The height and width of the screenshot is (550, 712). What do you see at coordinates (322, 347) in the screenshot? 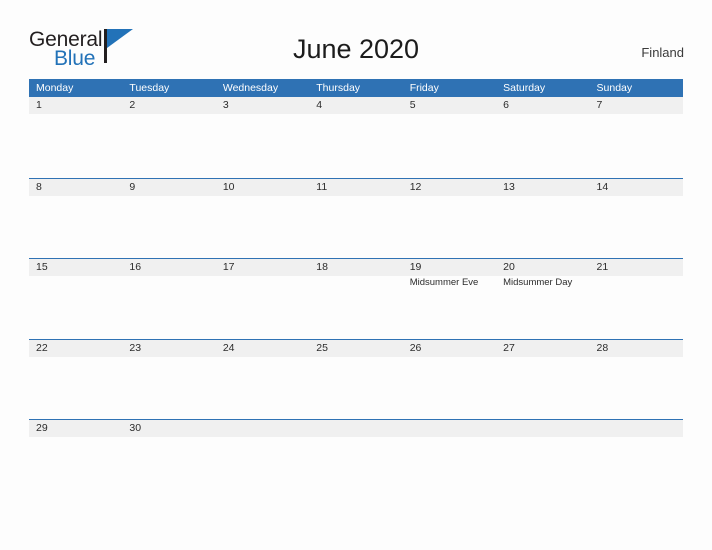
I see `day-number: 25` at bounding box center [322, 347].